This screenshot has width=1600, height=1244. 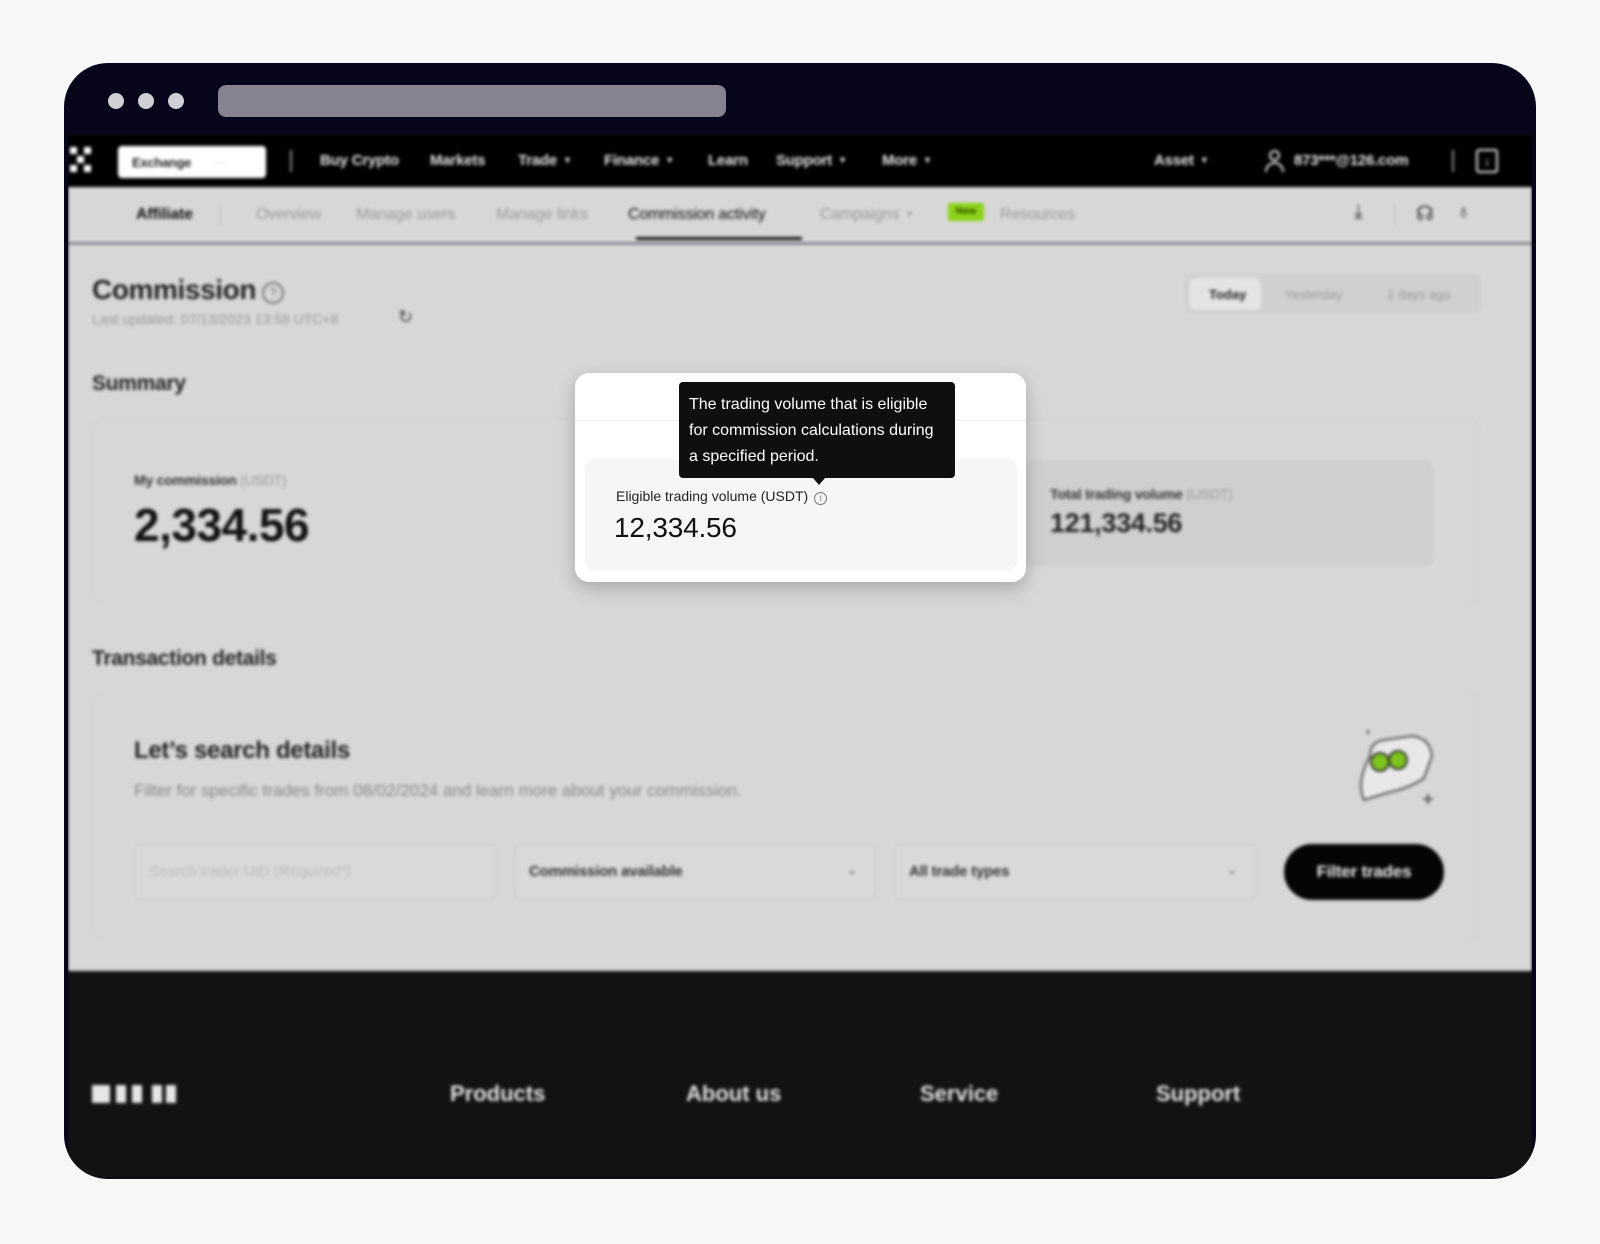 I want to click on trade-type-select: All trade types ⌄, so click(x=1075, y=872).